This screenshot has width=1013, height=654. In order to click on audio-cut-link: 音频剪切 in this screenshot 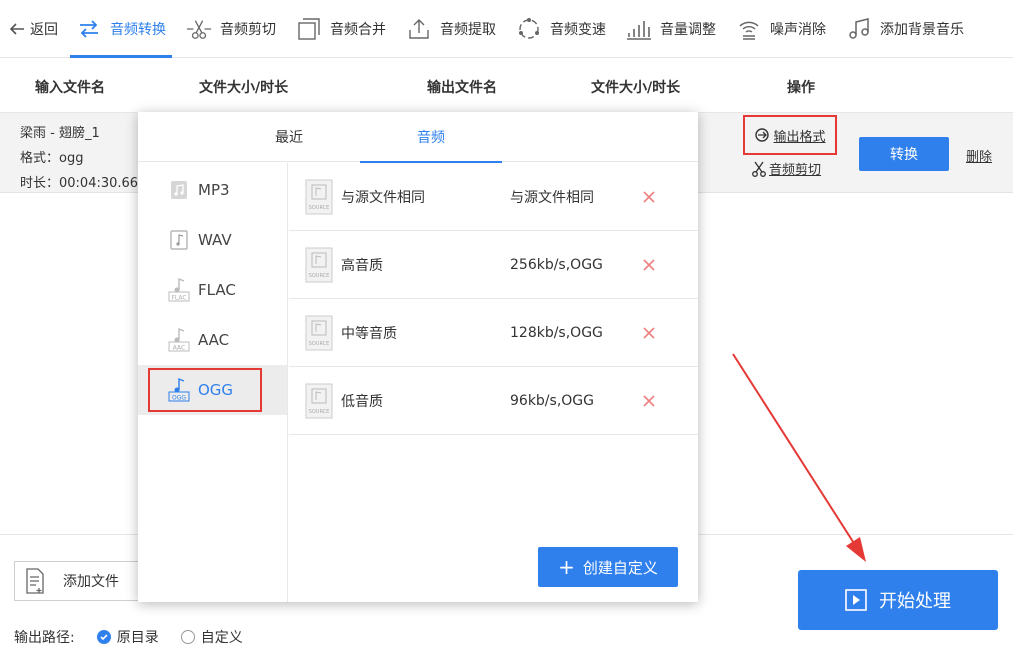, I will do `click(786, 168)`.